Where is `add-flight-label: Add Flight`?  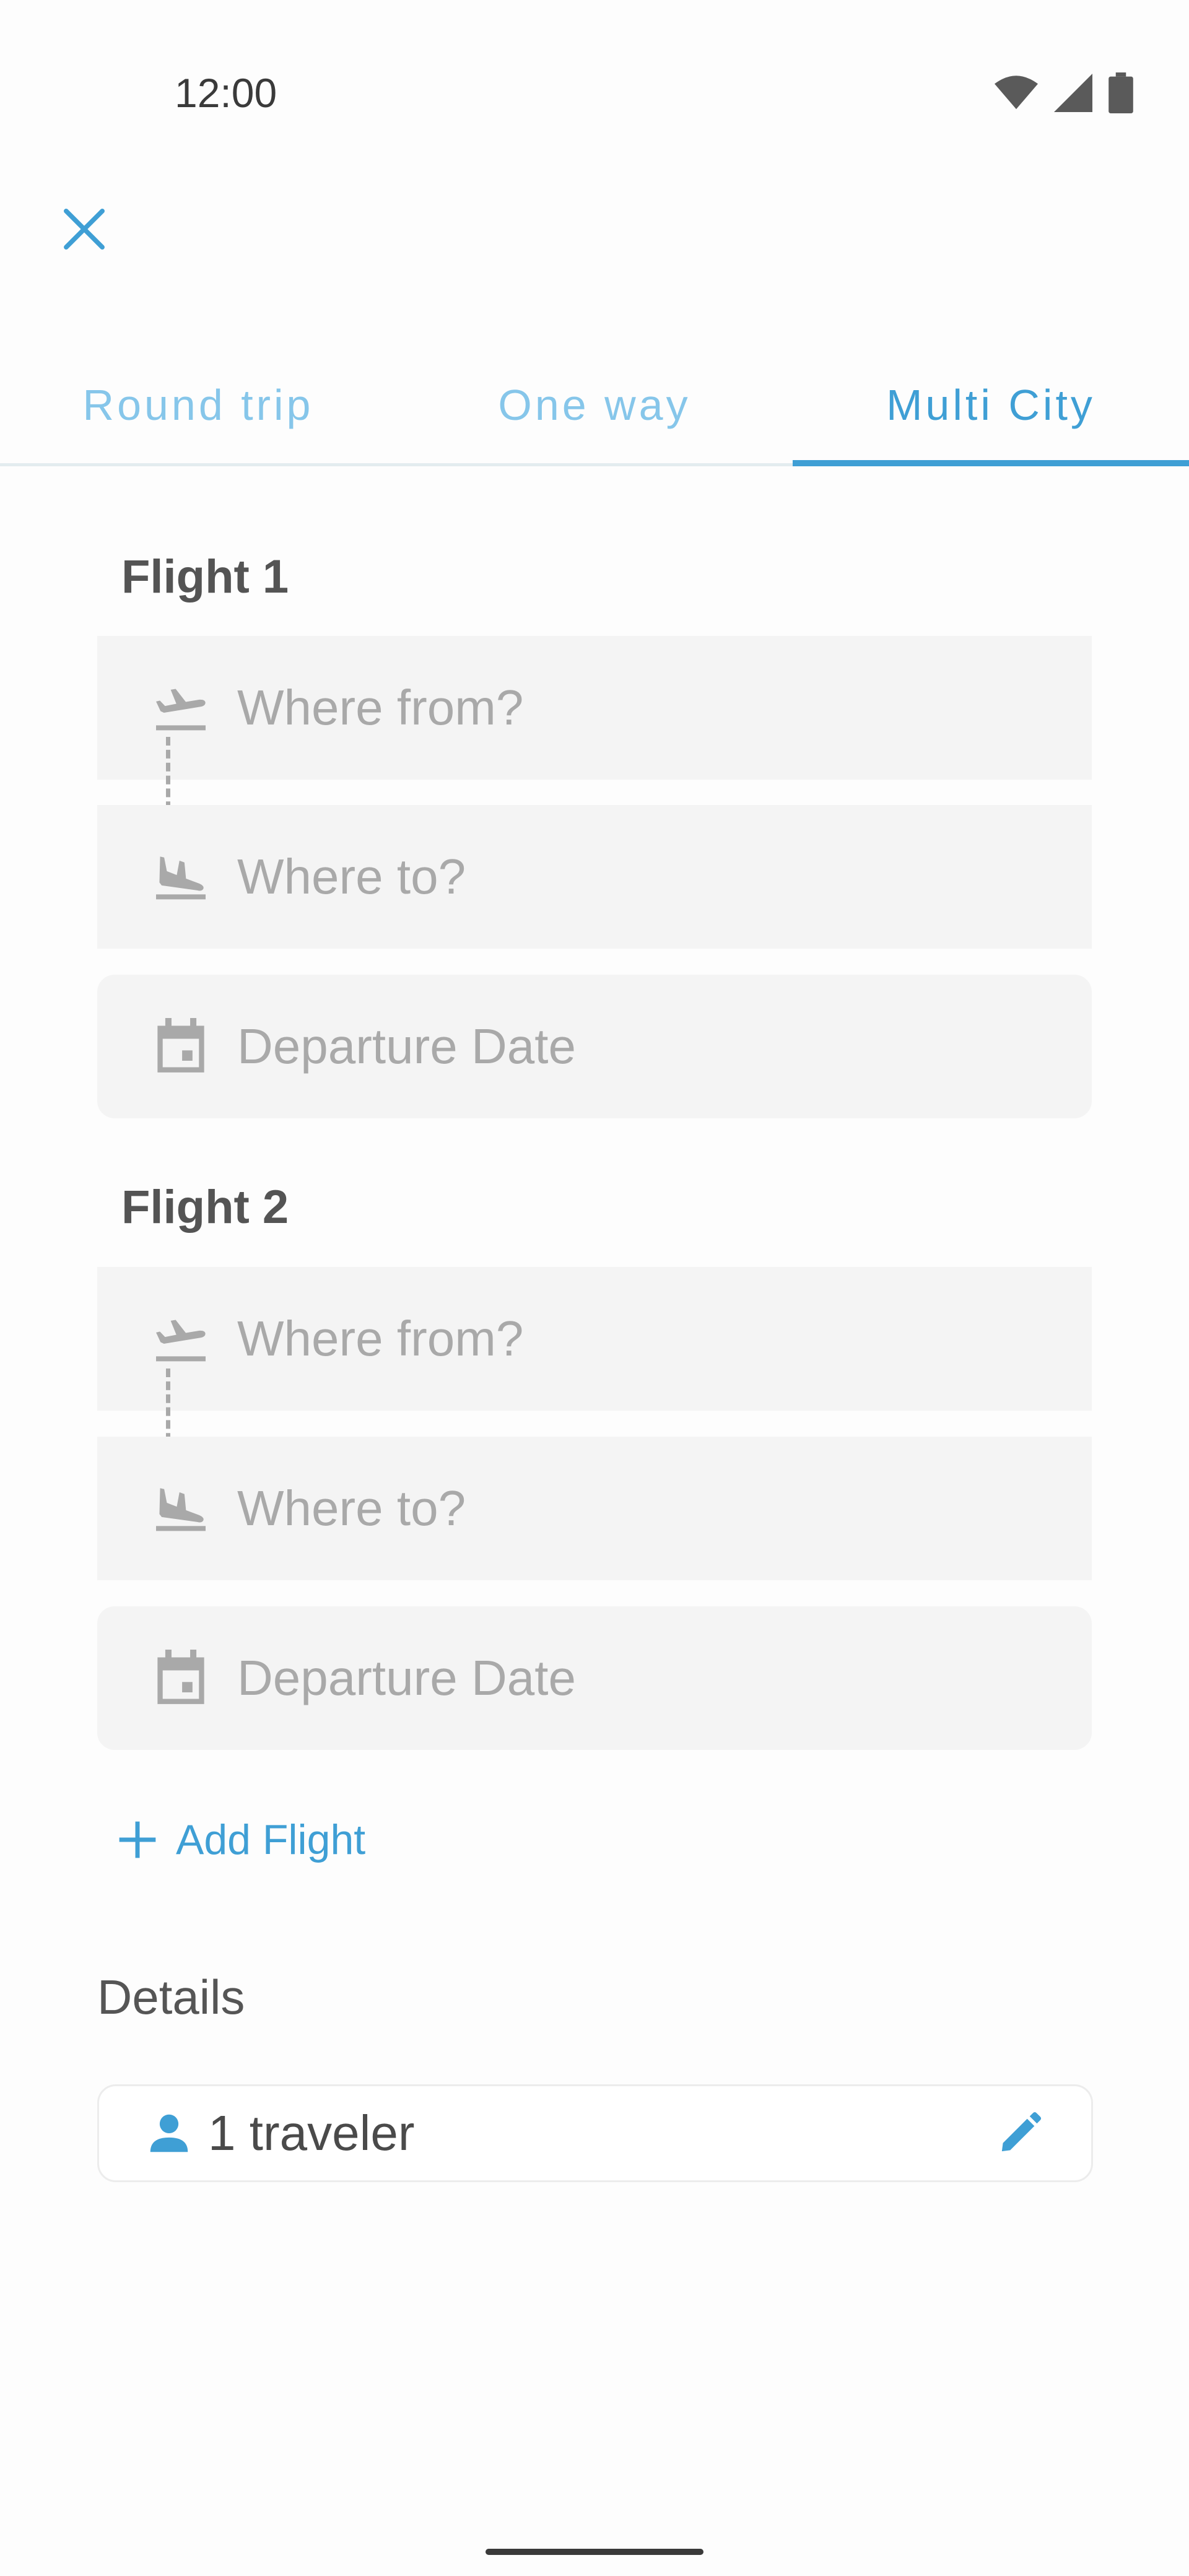
add-flight-label: Add Flight is located at coordinates (271, 1839).